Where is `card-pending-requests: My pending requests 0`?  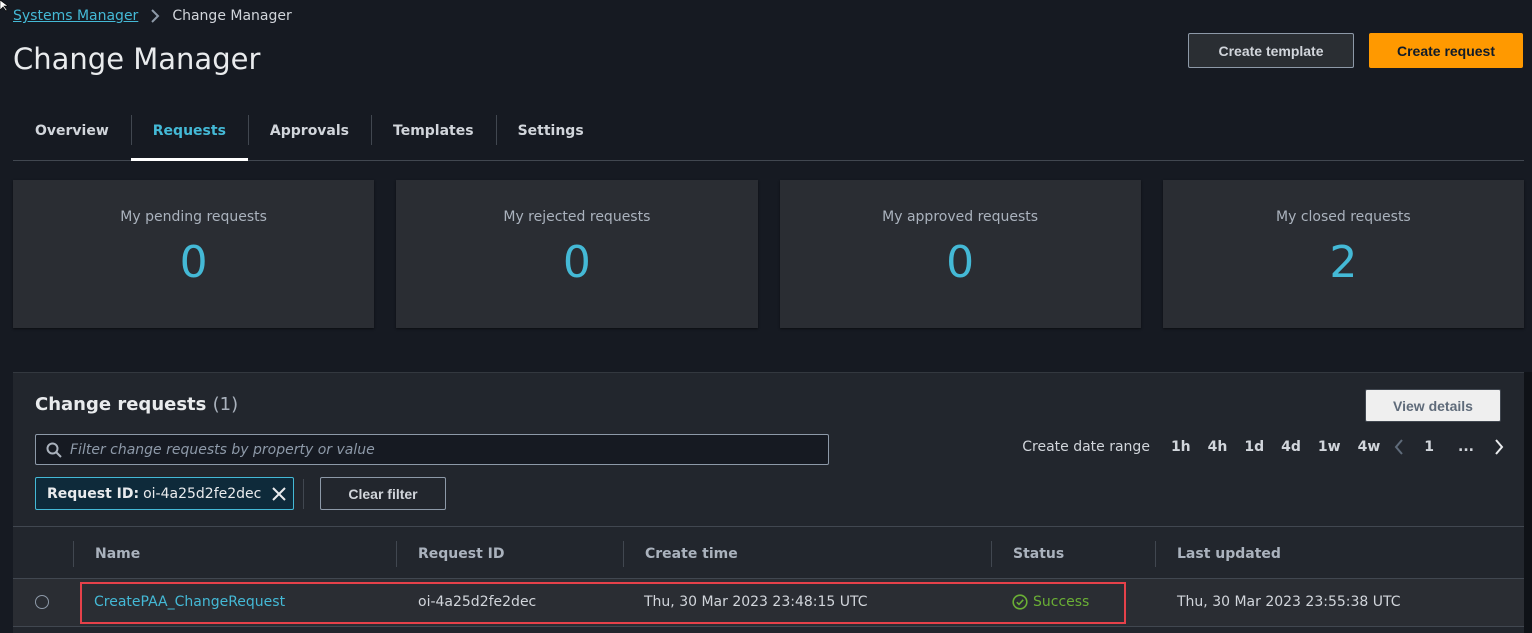
card-pending-requests: My pending requests 0 is located at coordinates (194, 254).